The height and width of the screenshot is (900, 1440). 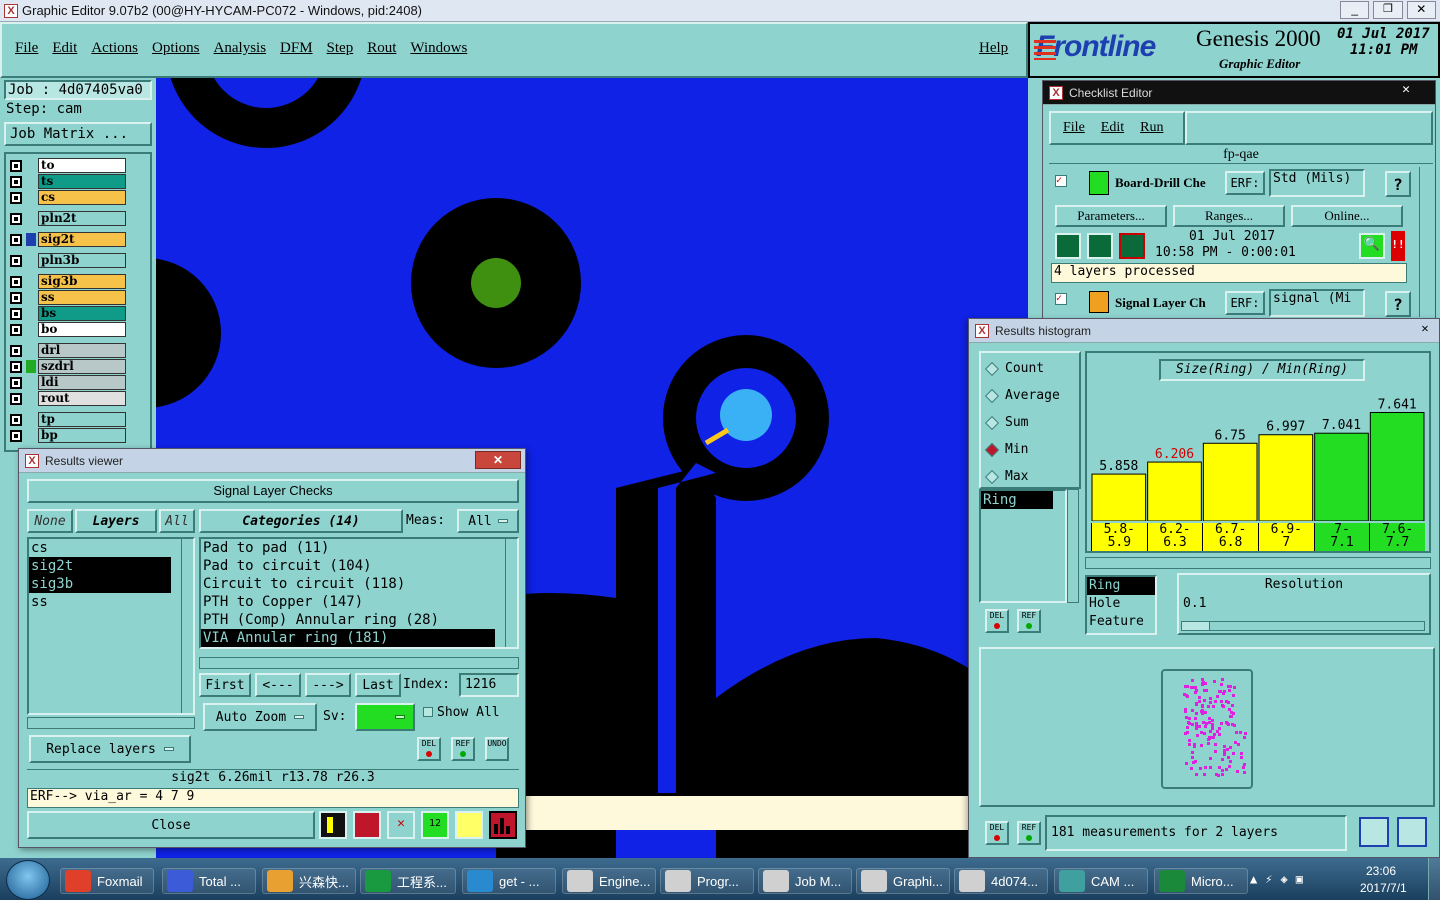 I want to click on check-enable-icon: ✓, so click(x=1061, y=181).